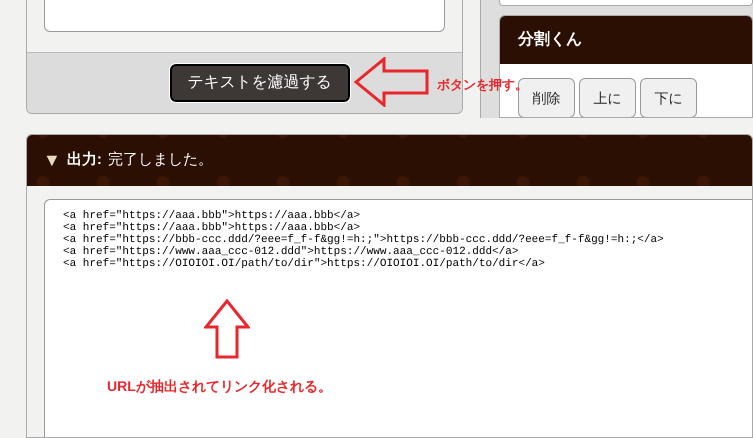  Describe the element at coordinates (52, 160) in the screenshot. I see `collapse-toggle: ▼` at that location.